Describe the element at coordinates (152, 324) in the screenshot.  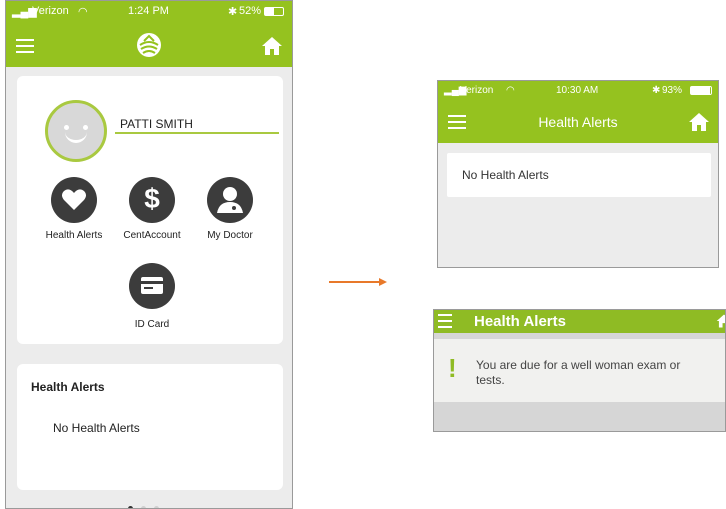
I see `id-card-label: ID Card` at that location.